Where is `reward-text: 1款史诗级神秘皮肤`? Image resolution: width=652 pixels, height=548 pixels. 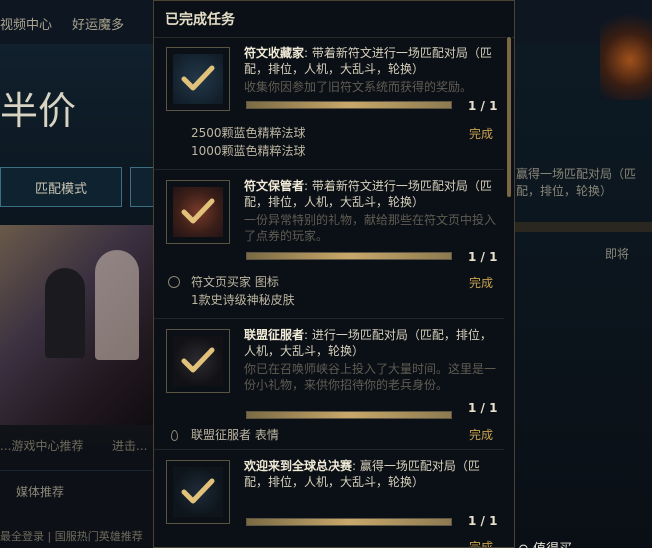 reward-text: 1款史诗级神秘皮肤 is located at coordinates (243, 300).